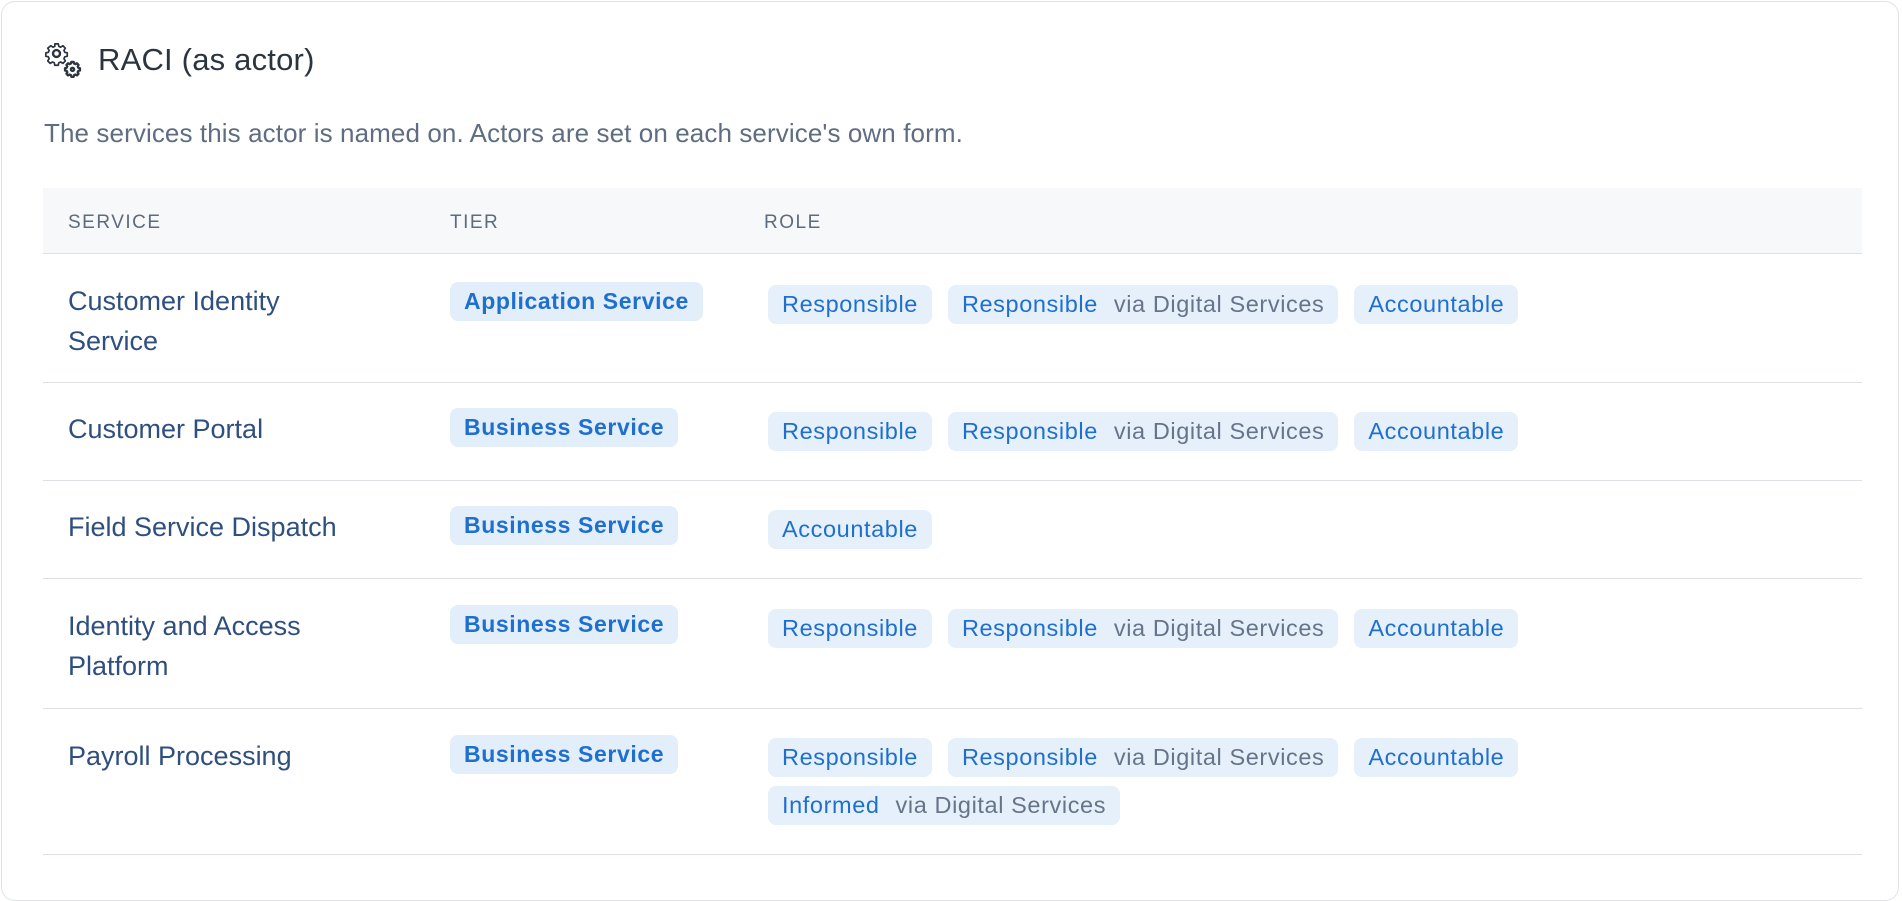 Image resolution: width=1902 pixels, height=901 pixels. What do you see at coordinates (218, 756) in the screenshot?
I see `service-name: Payroll Processing` at bounding box center [218, 756].